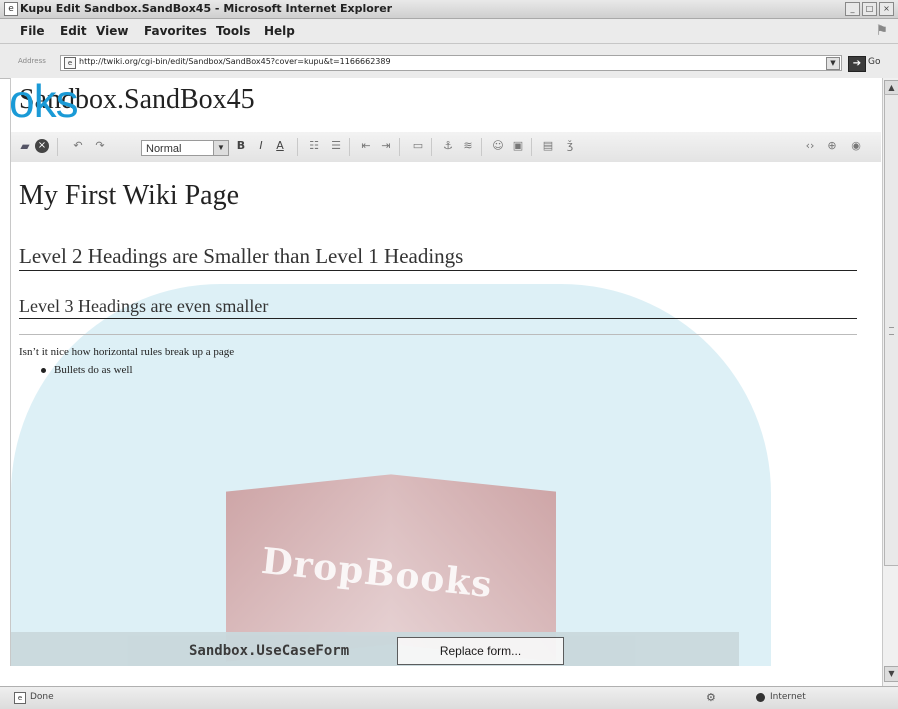  What do you see at coordinates (760, 697) in the screenshot?
I see `internet-zone-icon` at bounding box center [760, 697].